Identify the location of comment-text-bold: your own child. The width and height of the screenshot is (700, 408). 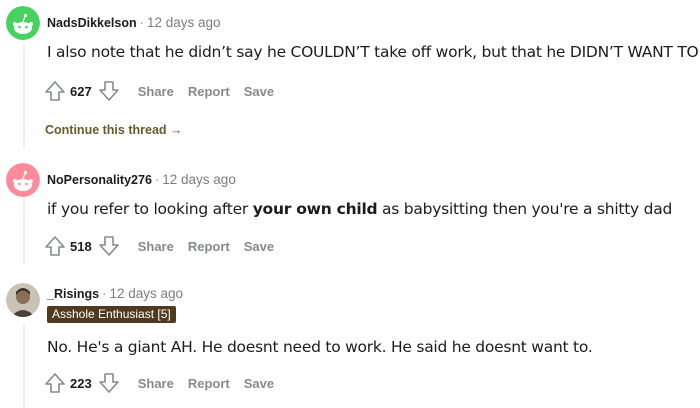
(315, 209).